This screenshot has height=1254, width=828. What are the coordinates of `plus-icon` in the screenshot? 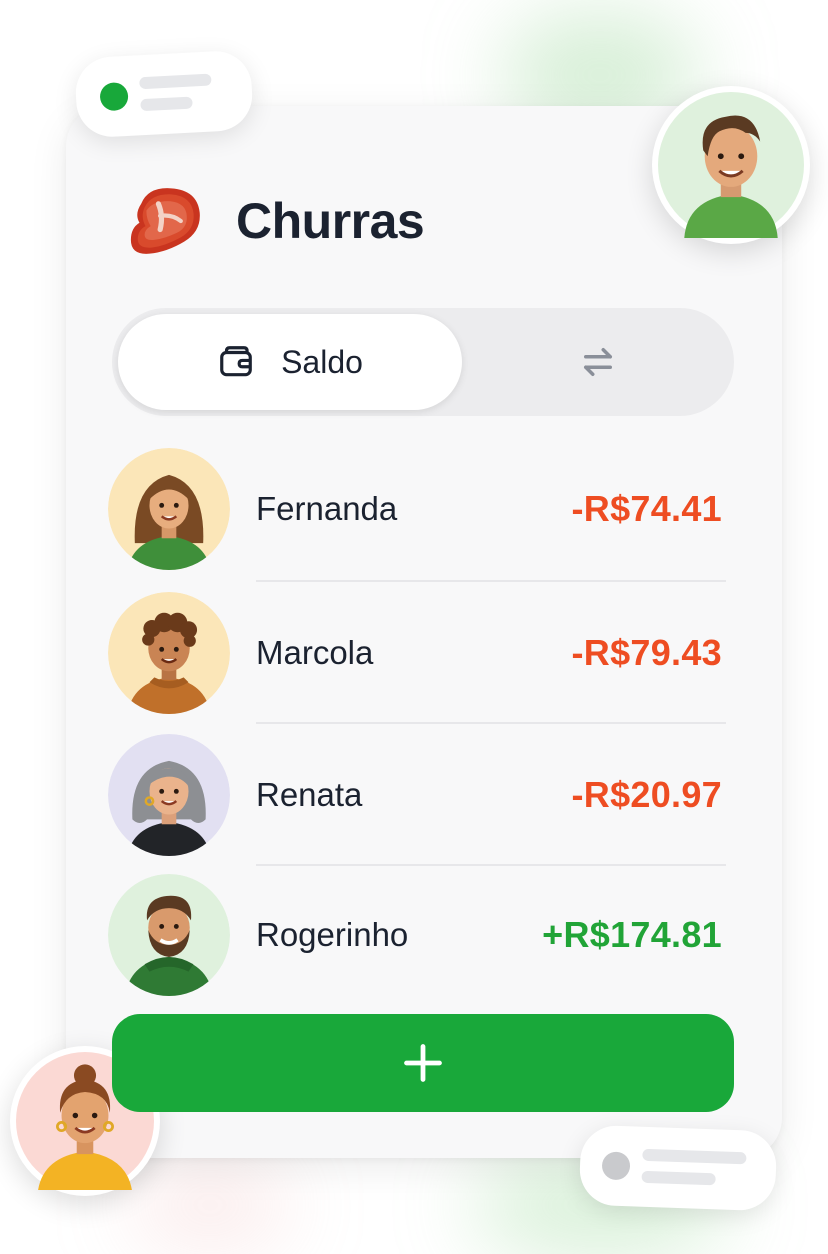 It's located at (423, 1063).